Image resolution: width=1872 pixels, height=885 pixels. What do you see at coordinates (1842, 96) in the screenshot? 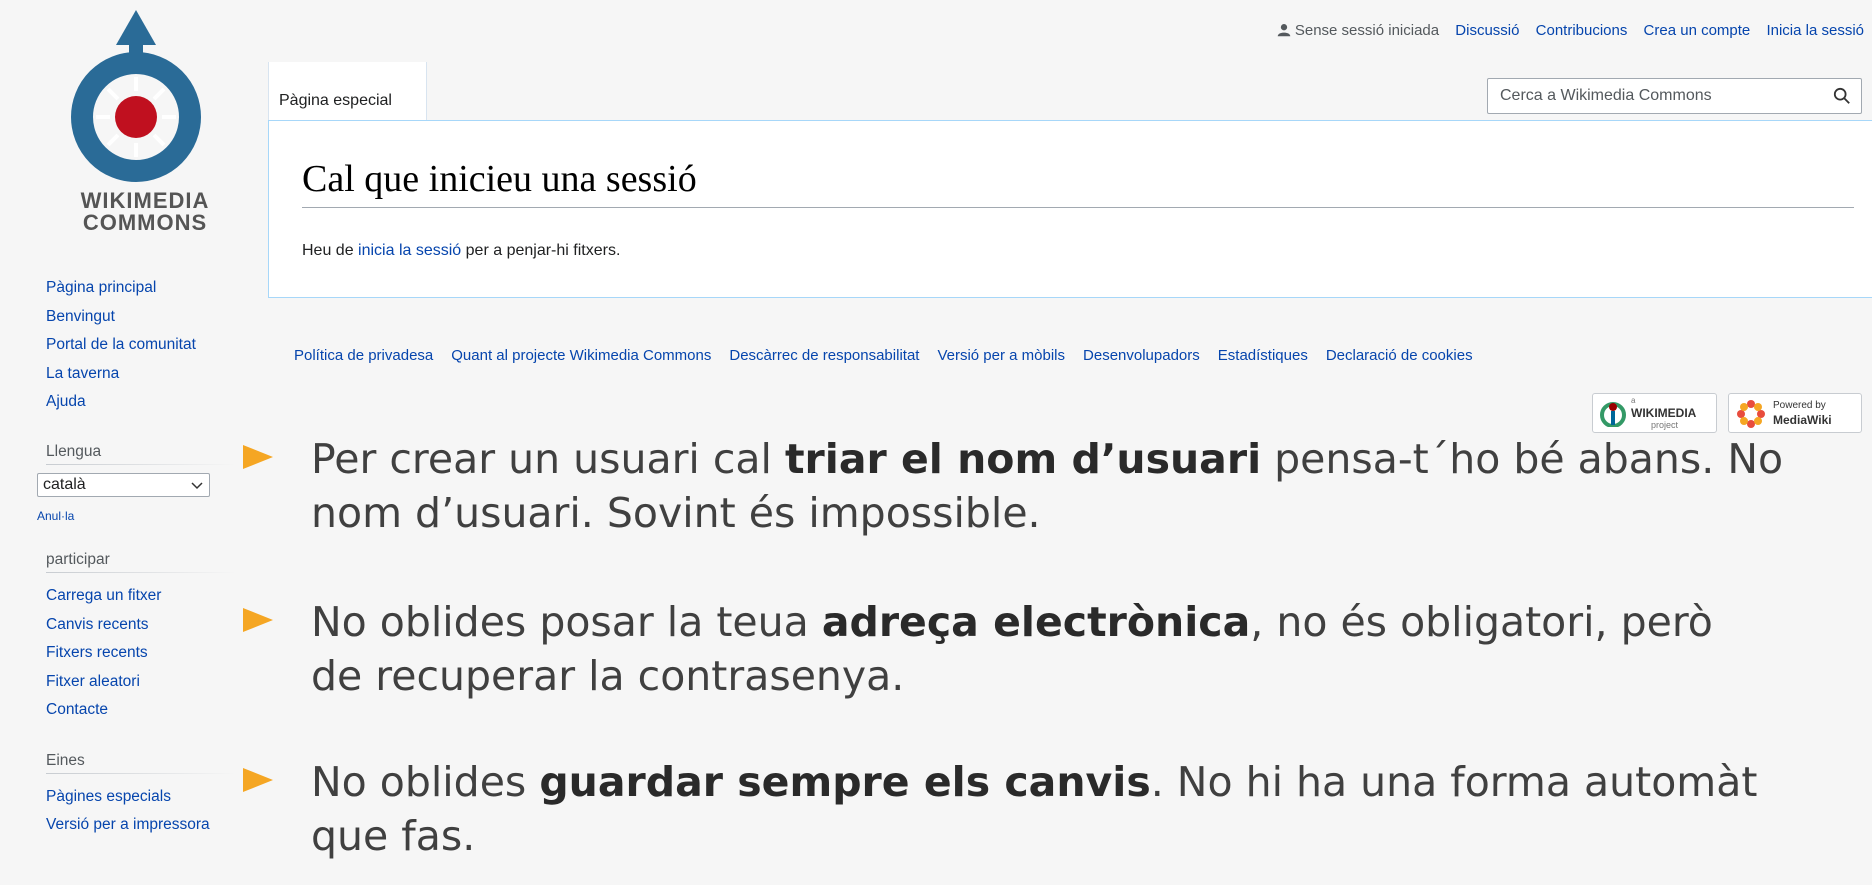
I see `search-icon` at bounding box center [1842, 96].